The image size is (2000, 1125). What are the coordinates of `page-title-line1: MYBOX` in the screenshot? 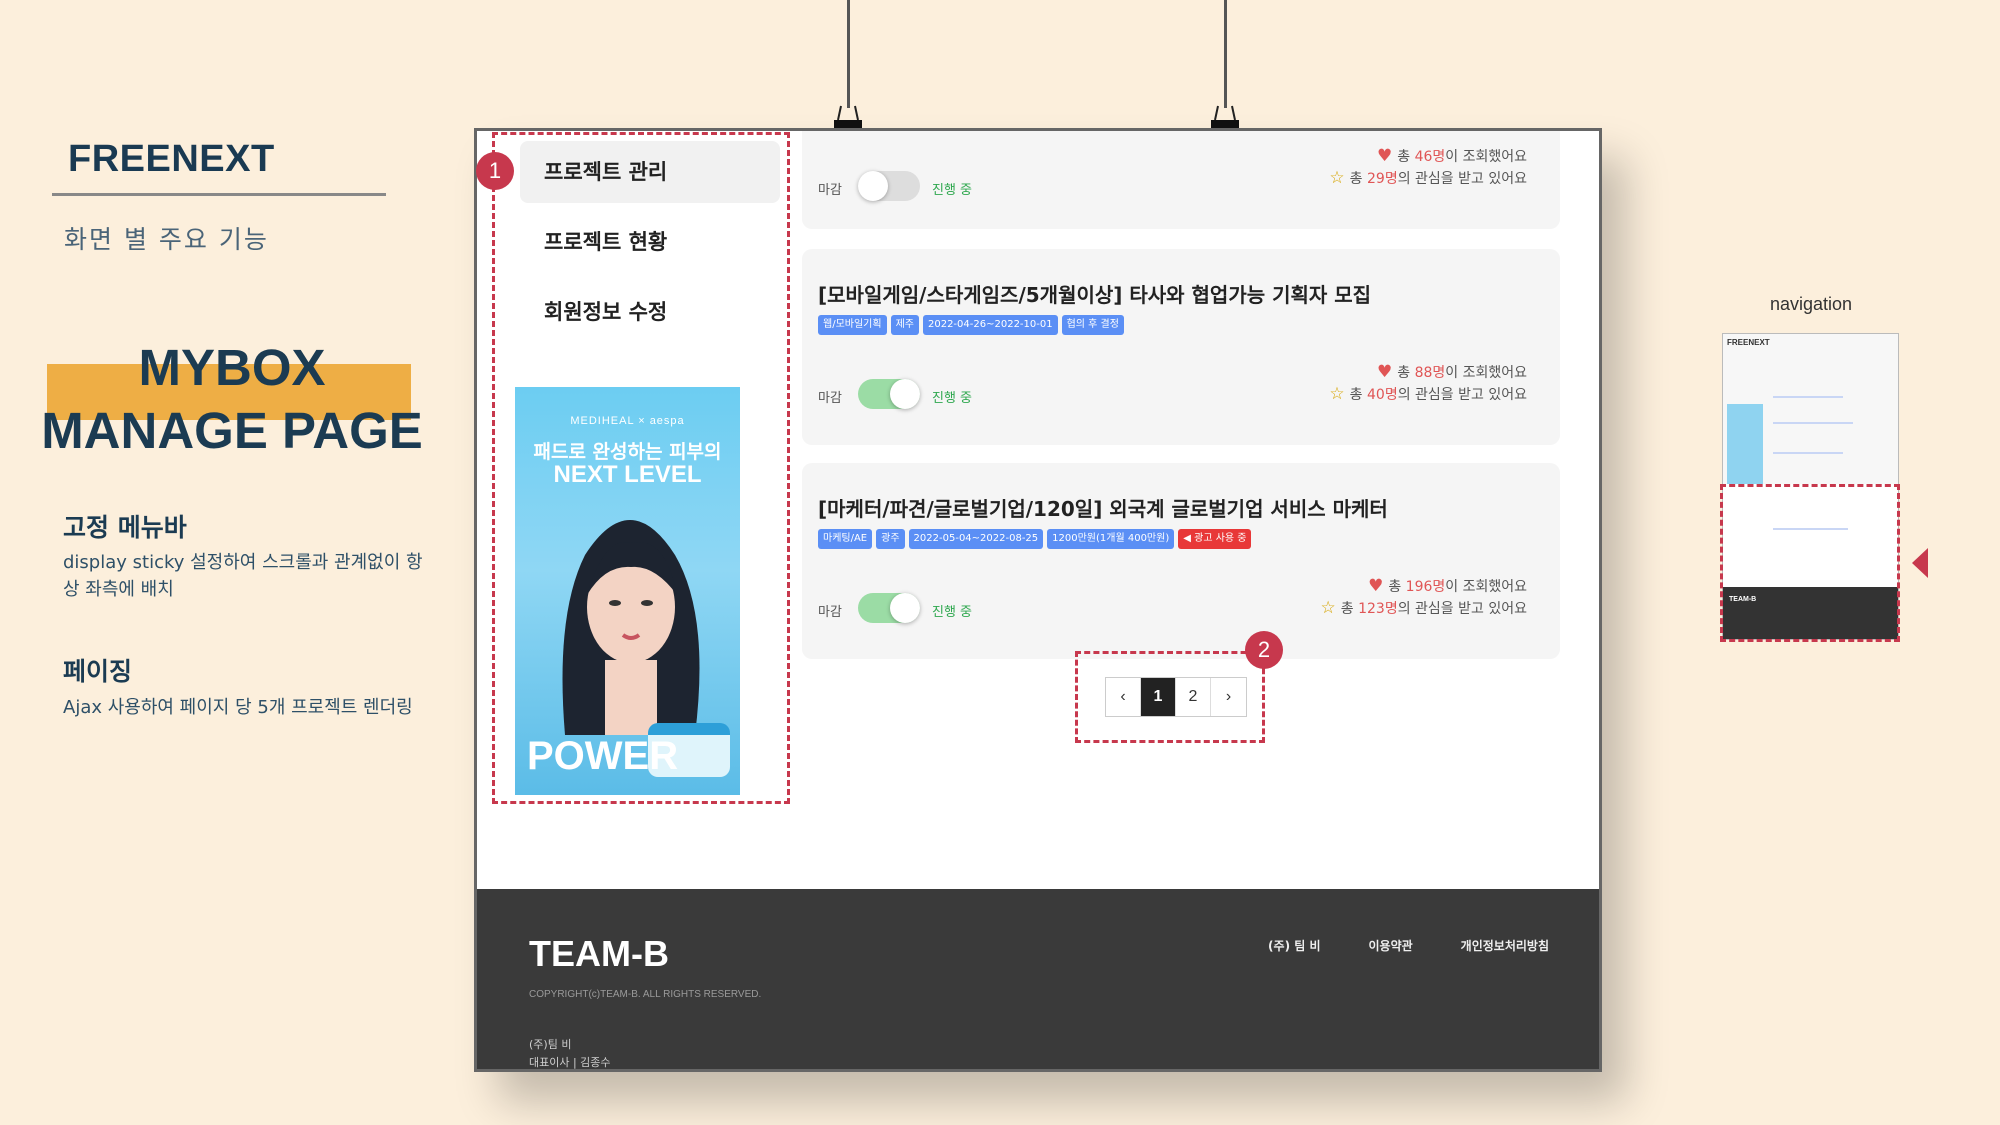 It's located at (232, 367).